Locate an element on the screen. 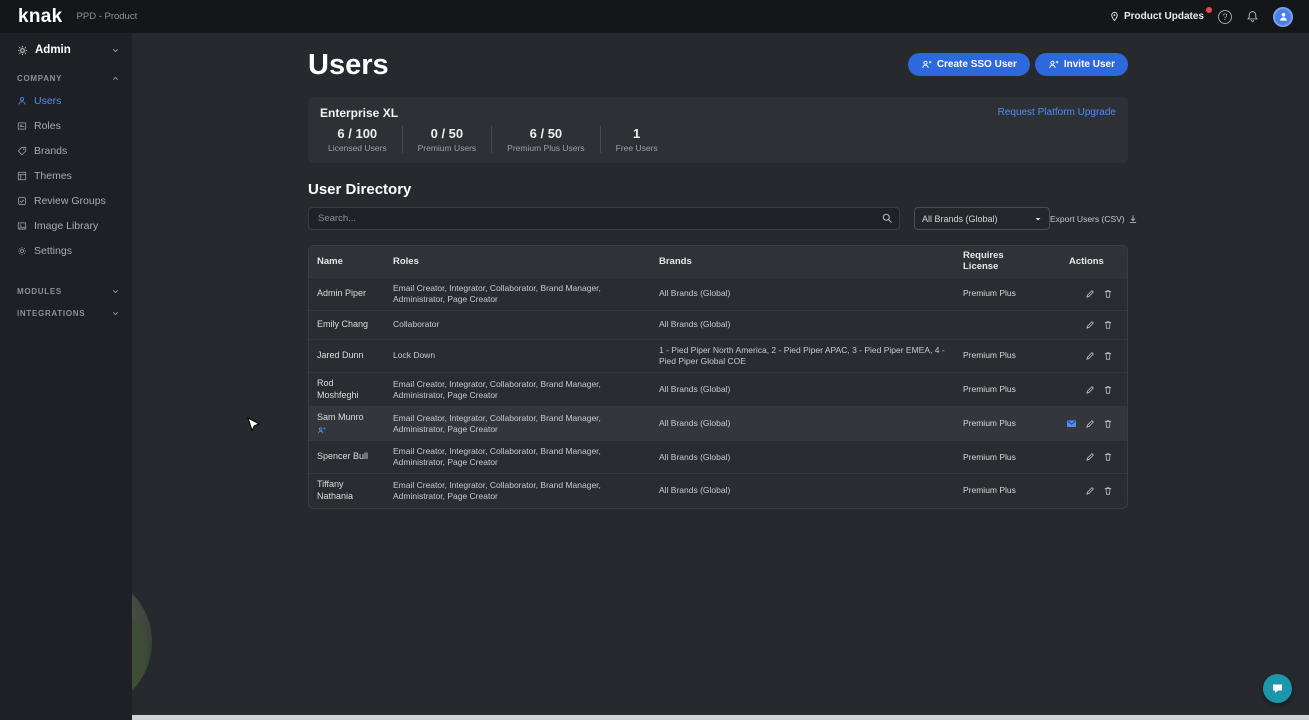  sidebar-item-brands: Brands is located at coordinates (66, 150).